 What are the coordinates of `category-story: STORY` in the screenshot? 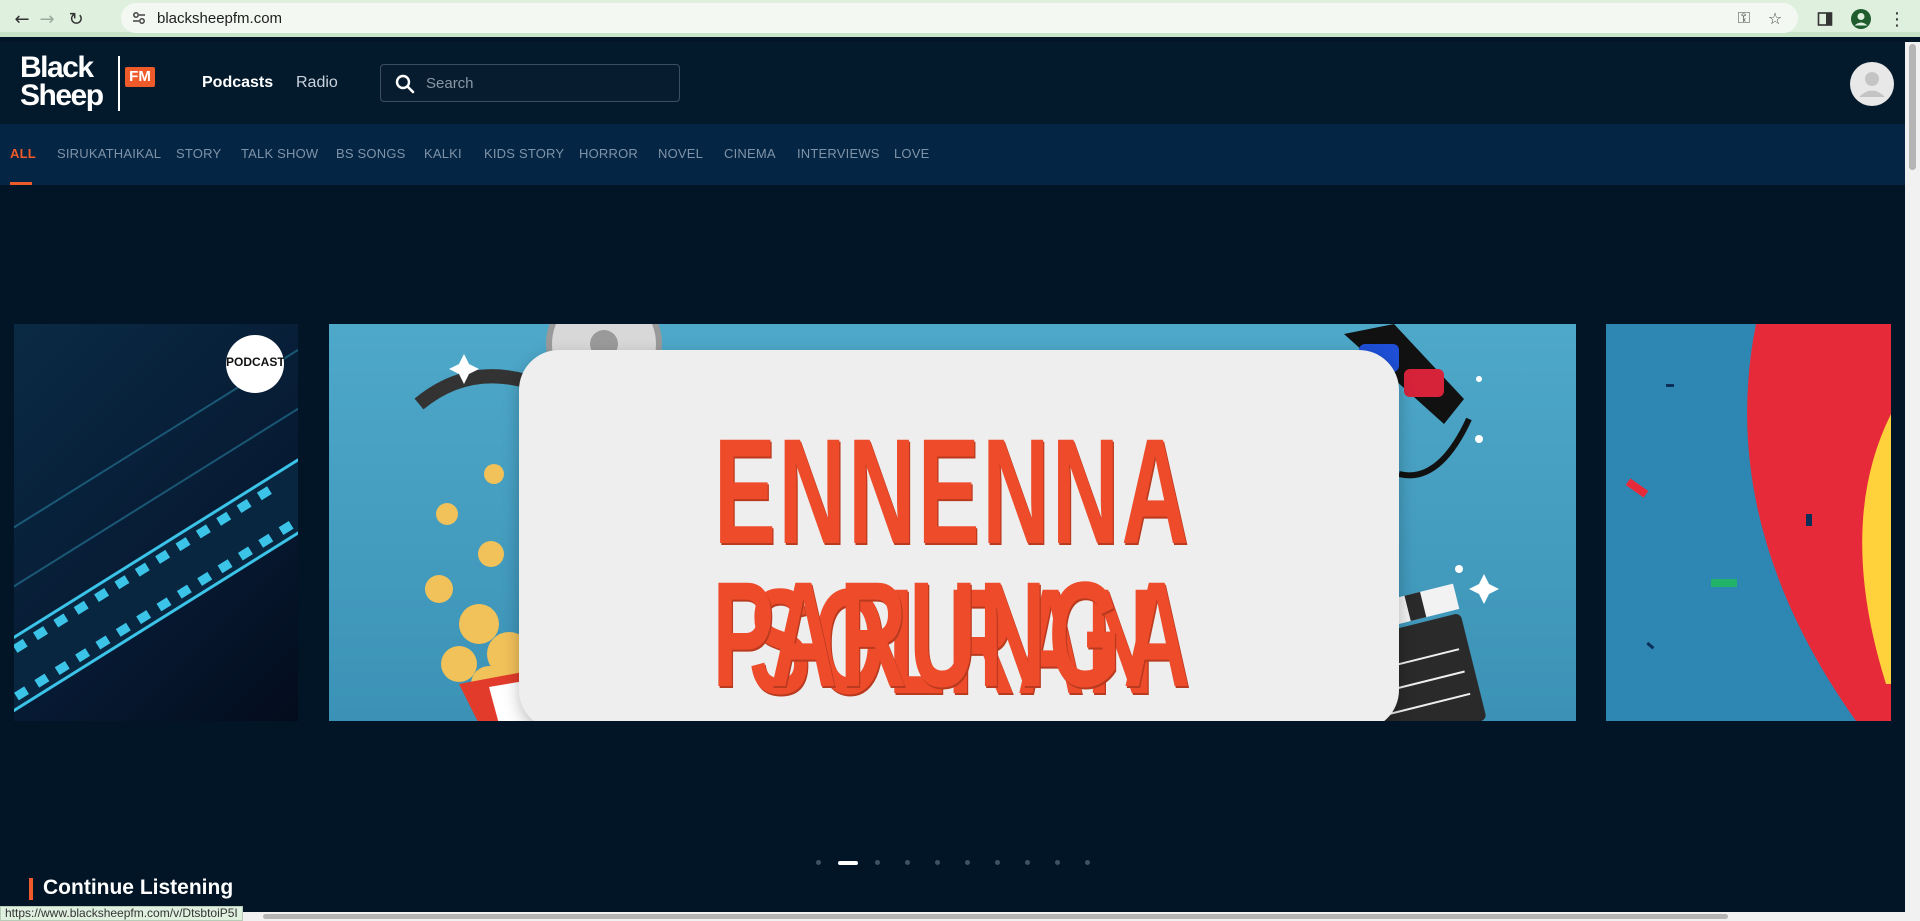 It's located at (198, 153).